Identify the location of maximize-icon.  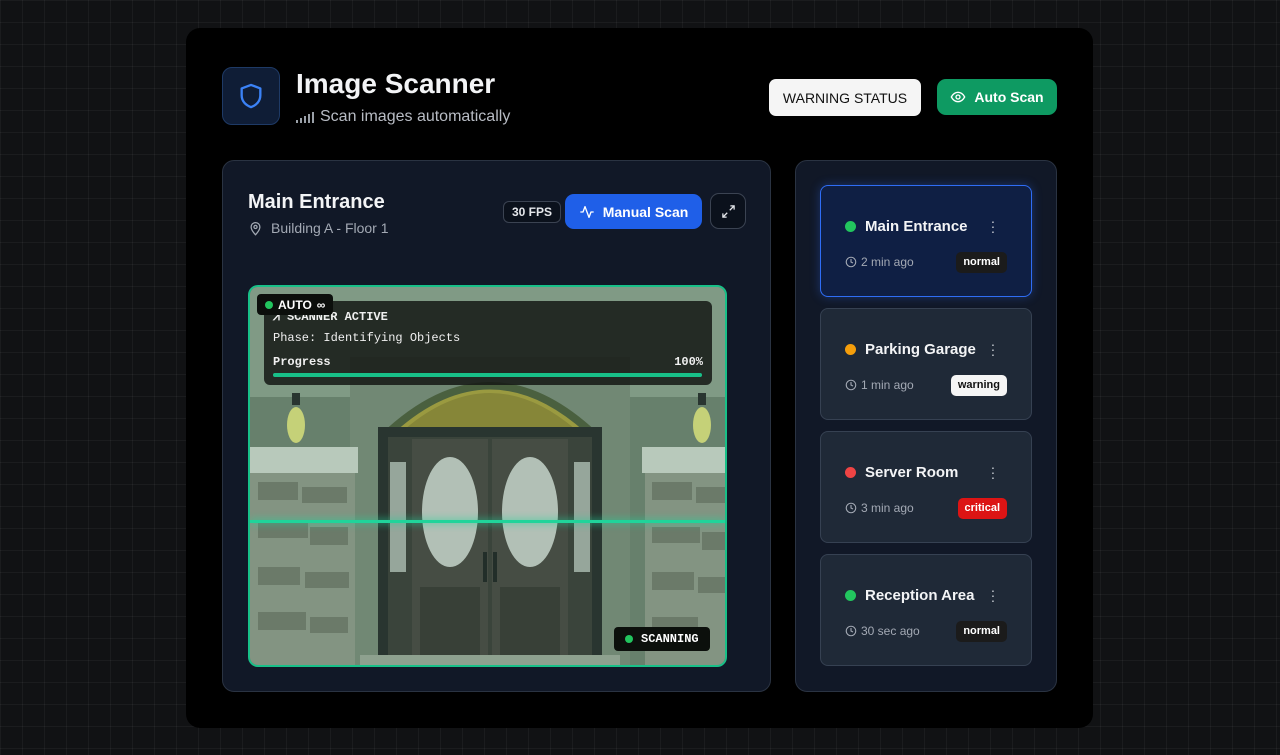
(728, 211).